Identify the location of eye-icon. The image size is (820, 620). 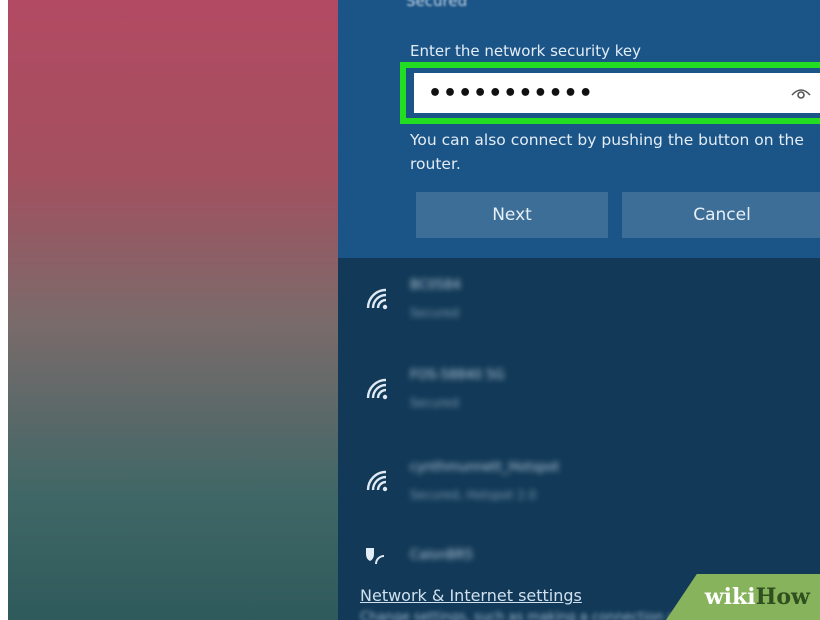
(801, 93).